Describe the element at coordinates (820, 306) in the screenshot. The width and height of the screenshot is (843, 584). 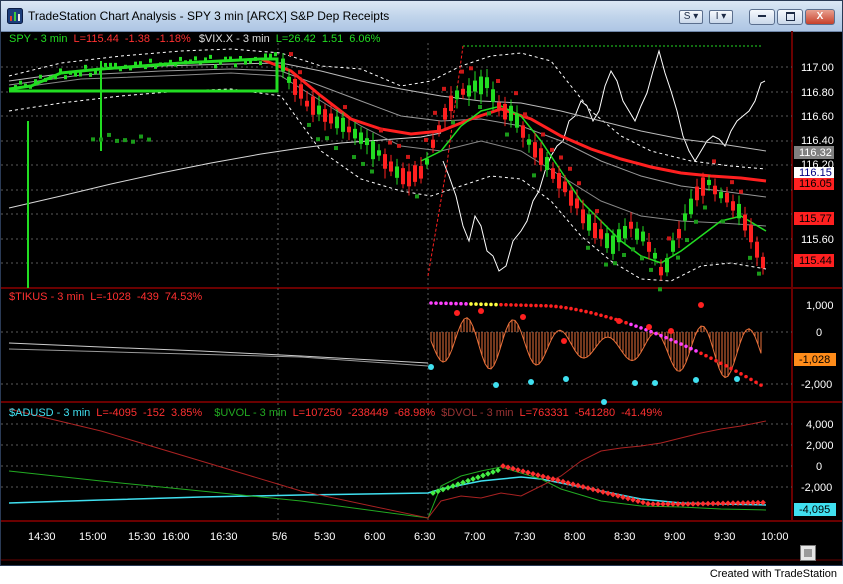
I see `tikus-tick: 1,000` at that location.